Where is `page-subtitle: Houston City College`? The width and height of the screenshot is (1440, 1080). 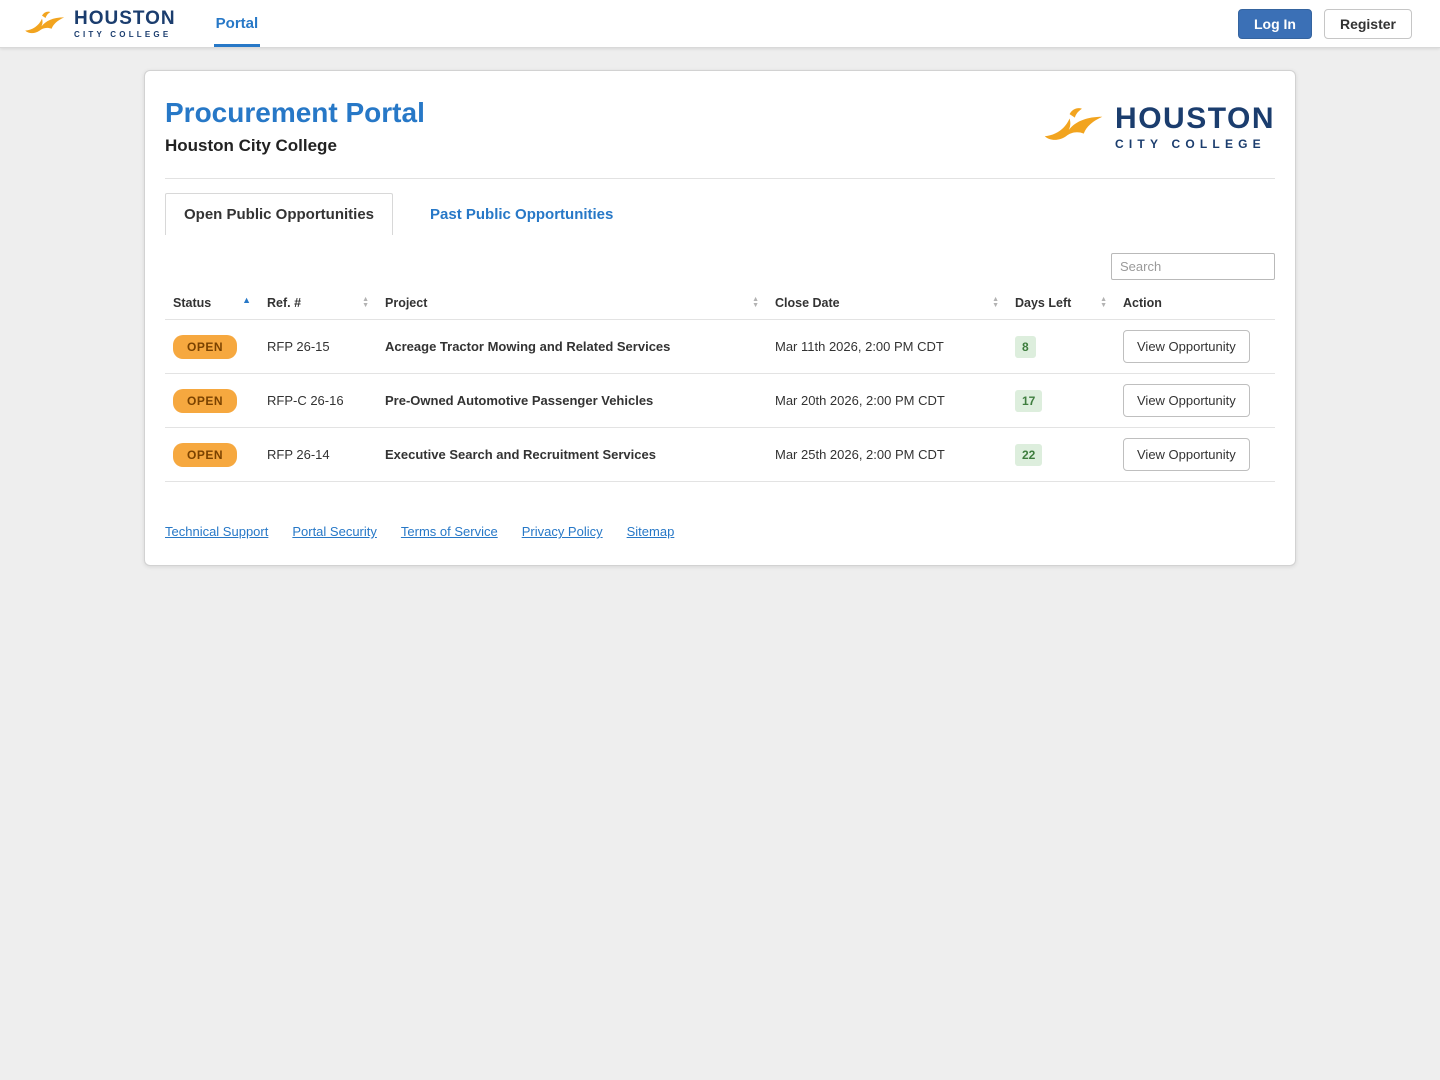
page-subtitle: Houston City College is located at coordinates (251, 145).